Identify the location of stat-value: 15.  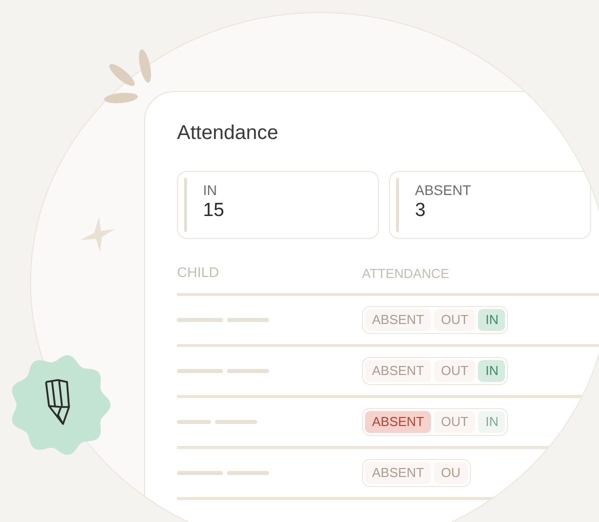
(213, 210).